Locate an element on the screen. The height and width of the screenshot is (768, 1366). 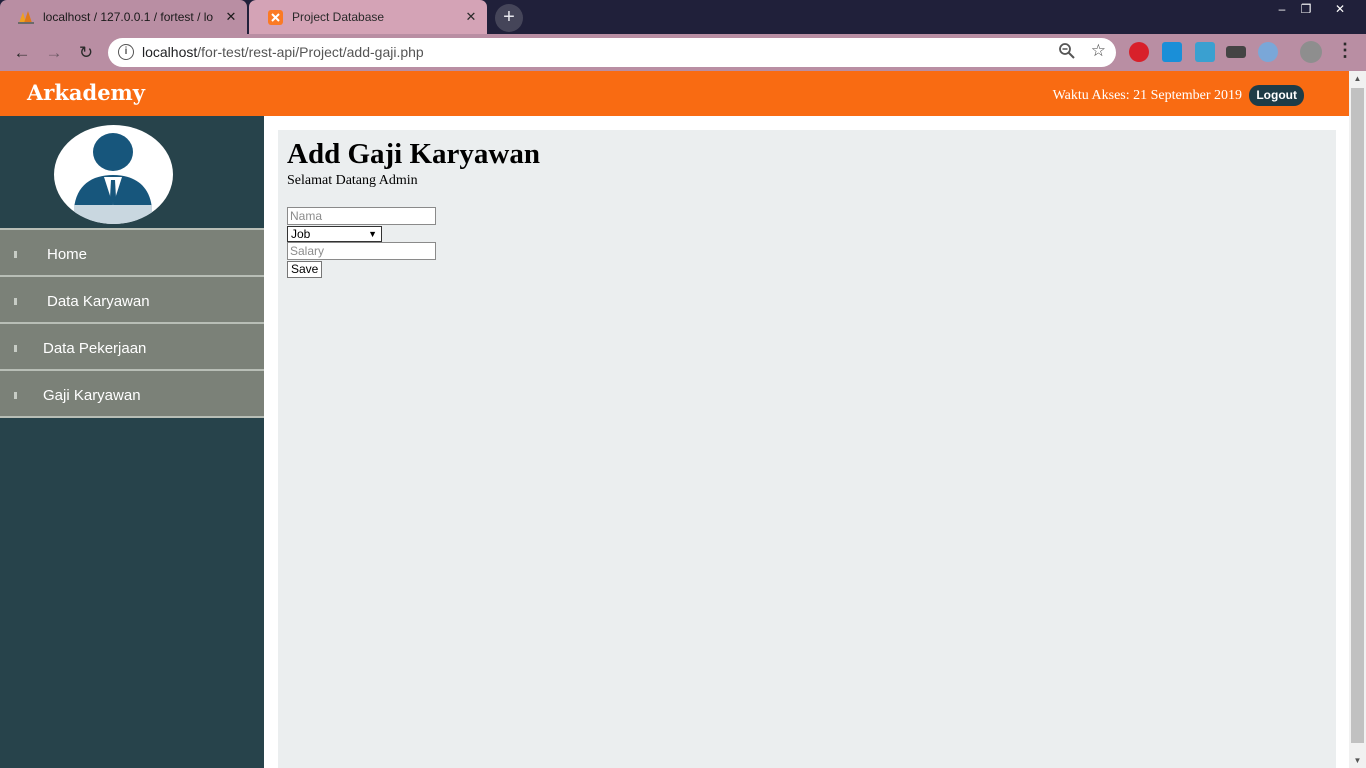
adblock-extension-icon is located at coordinates (1139, 52).